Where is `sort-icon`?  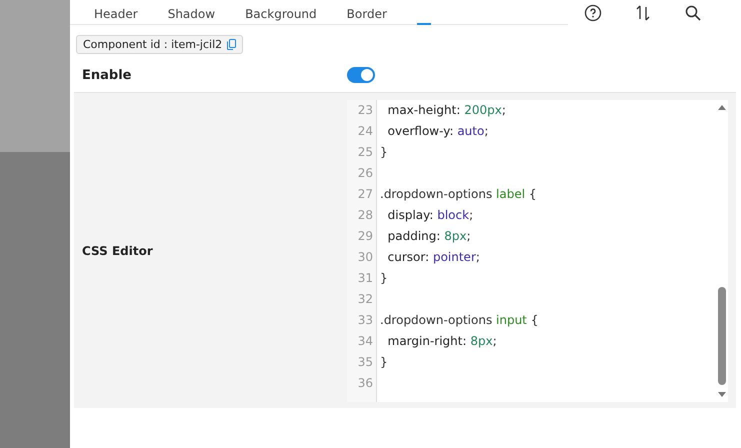 sort-icon is located at coordinates (643, 13).